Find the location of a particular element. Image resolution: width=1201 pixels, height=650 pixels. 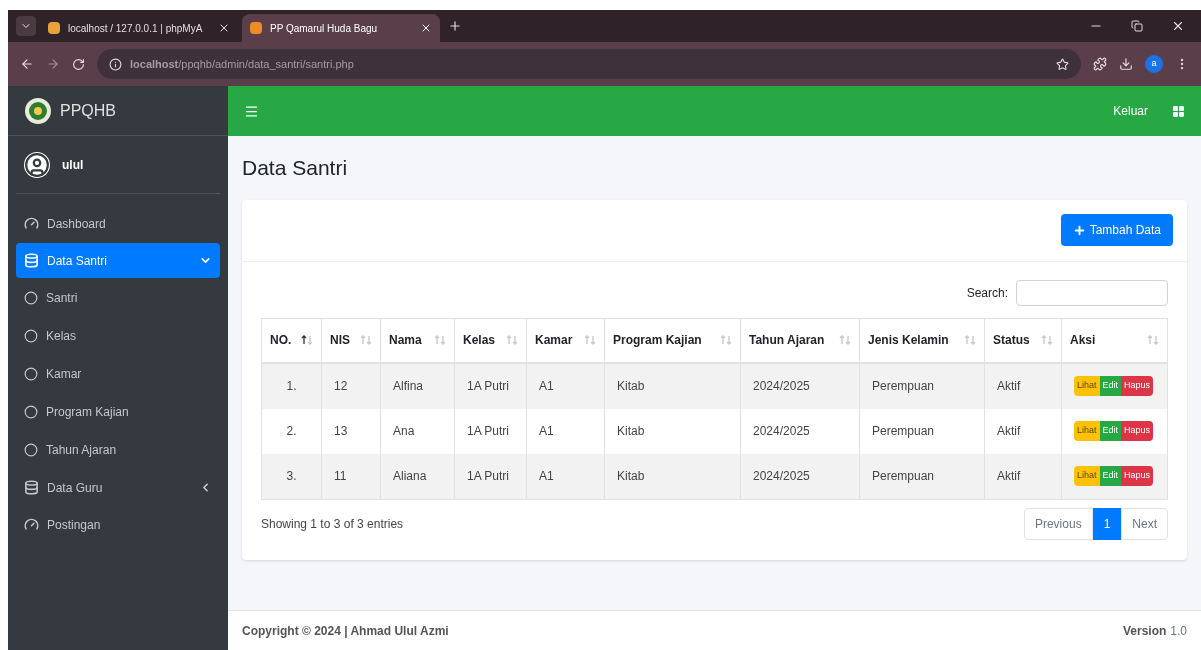

sidebar-item: Dashboard is located at coordinates (118, 223).